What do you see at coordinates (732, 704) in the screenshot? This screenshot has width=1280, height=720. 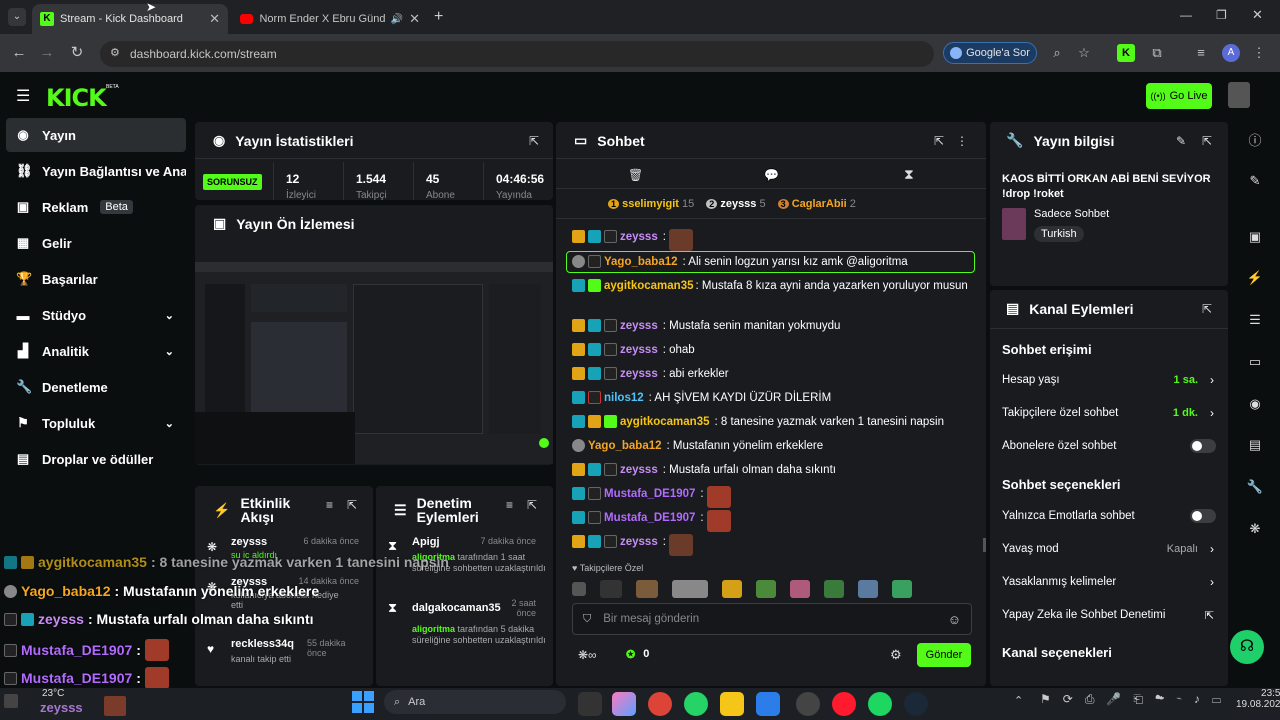 I see `file-explorer-icon` at bounding box center [732, 704].